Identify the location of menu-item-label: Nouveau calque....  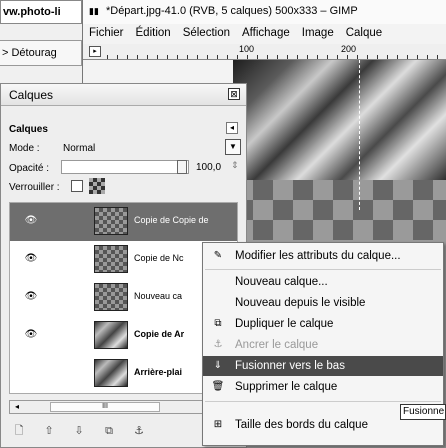
(281, 282).